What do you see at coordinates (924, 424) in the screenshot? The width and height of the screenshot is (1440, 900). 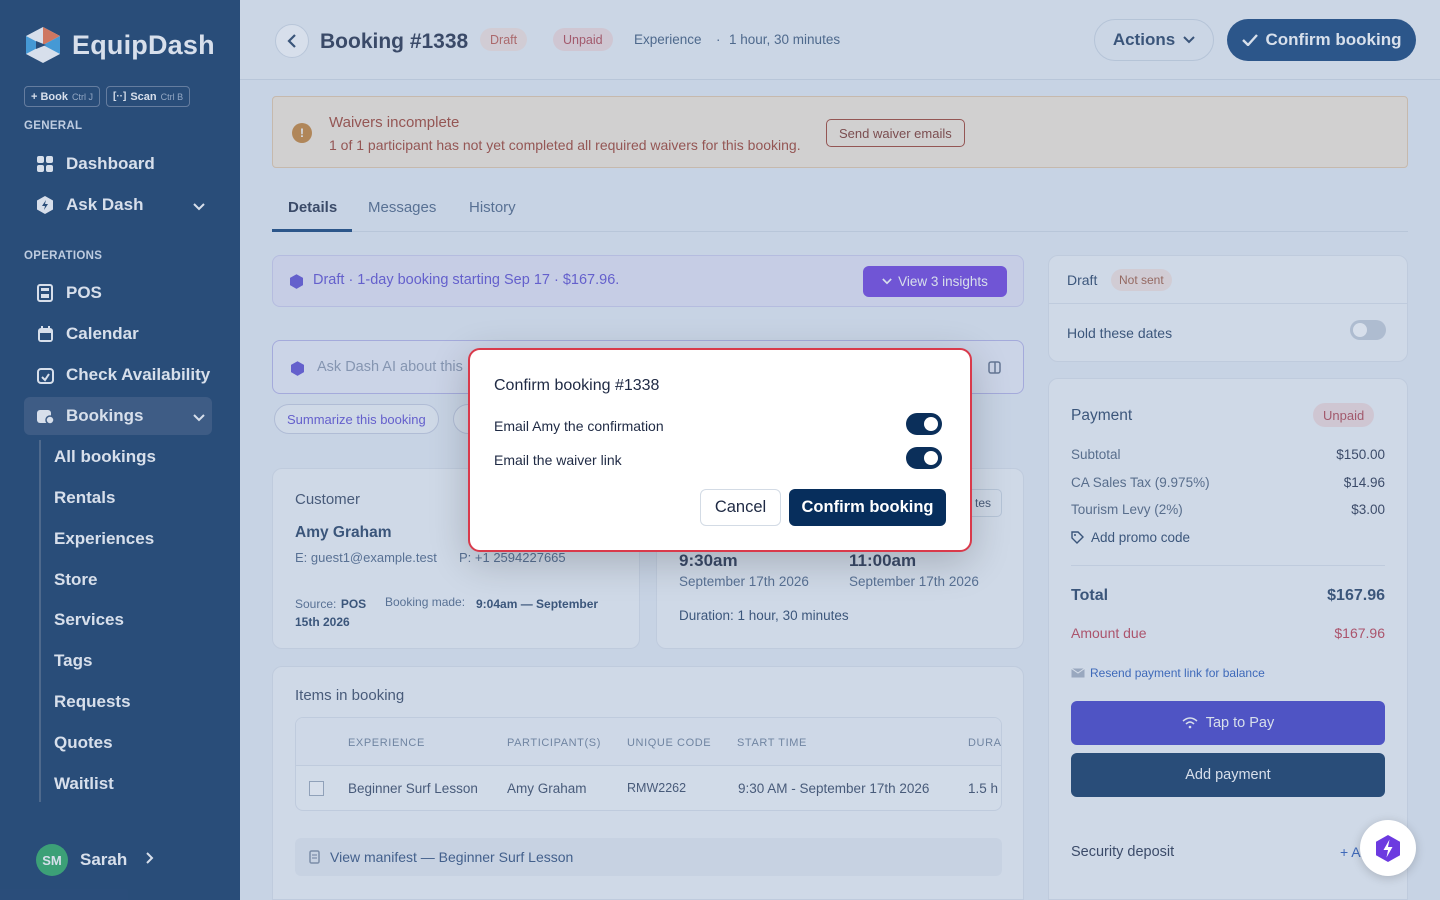 I see `email-confirmation-toggle` at bounding box center [924, 424].